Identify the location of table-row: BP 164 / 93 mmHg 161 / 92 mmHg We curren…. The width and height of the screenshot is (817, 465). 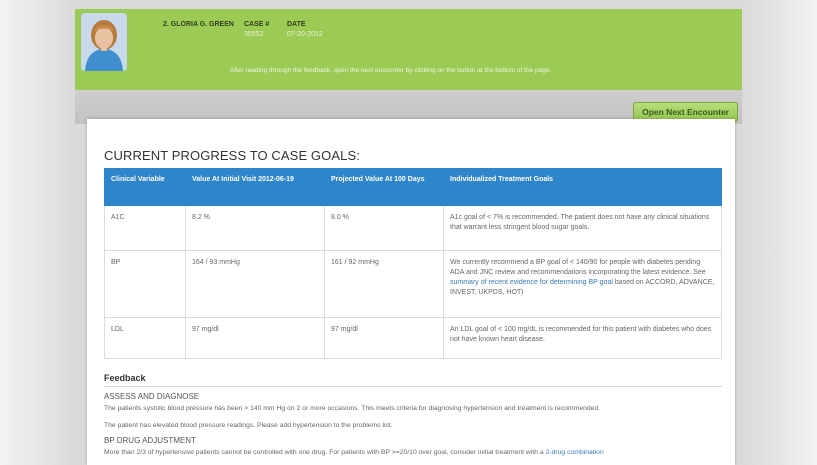
(413, 284).